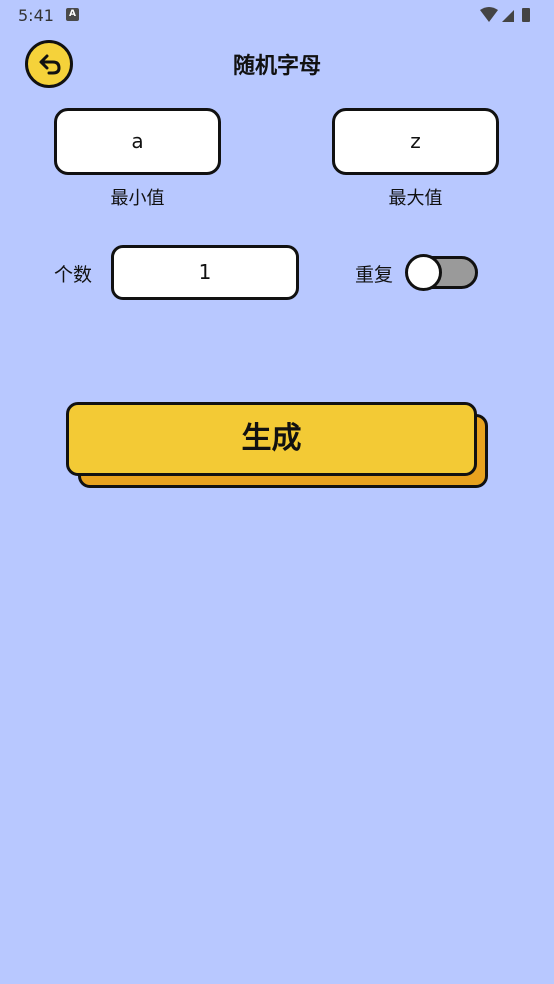 This screenshot has height=984, width=554. What do you see at coordinates (205, 272) in the screenshot?
I see `count-input: 1` at bounding box center [205, 272].